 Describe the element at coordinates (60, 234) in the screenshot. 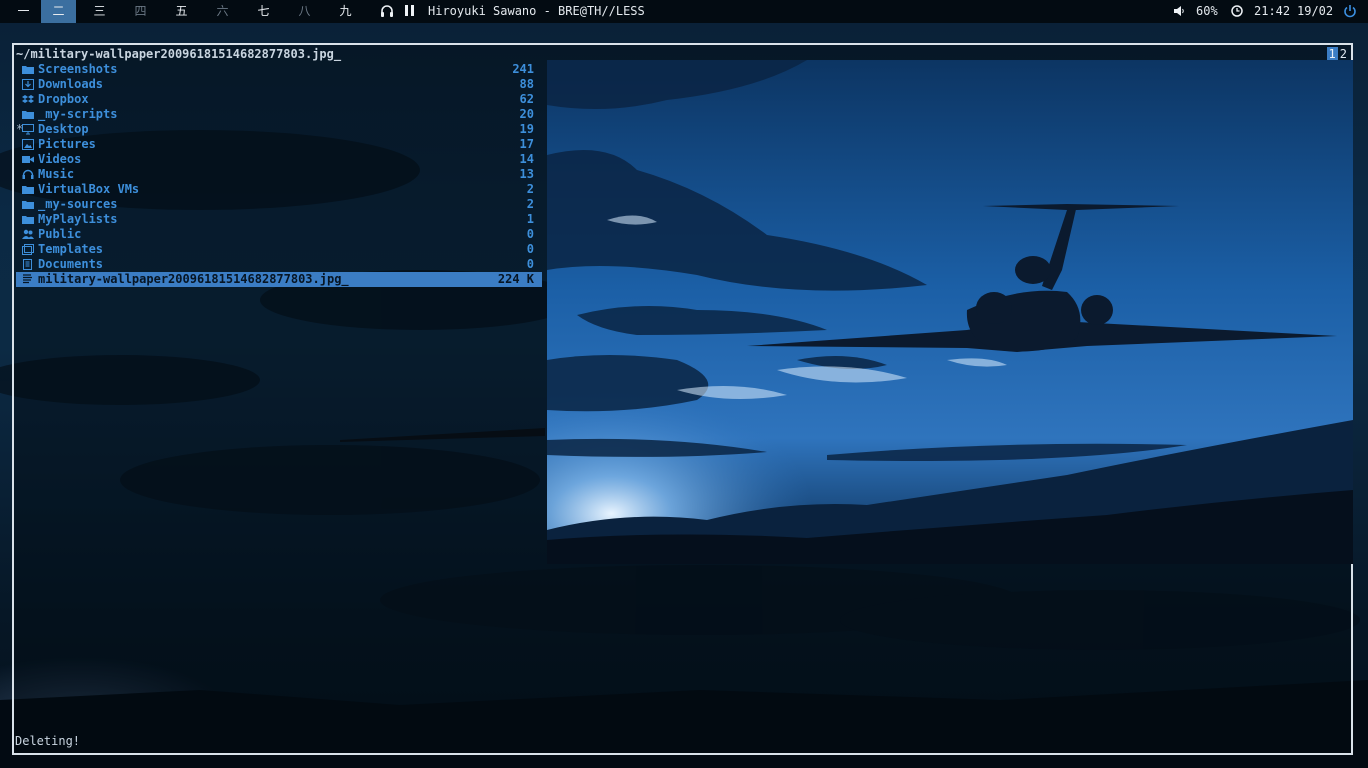

I see `entry-name: Public` at that location.